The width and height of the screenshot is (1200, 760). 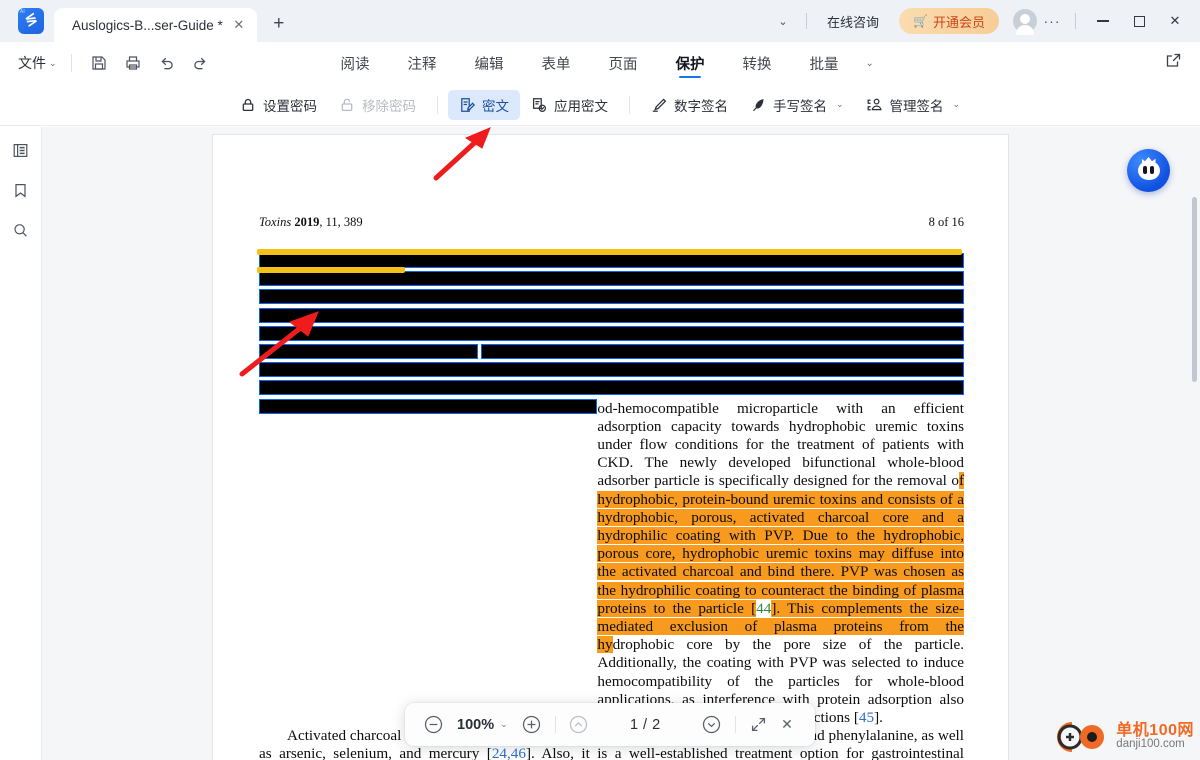 I want to click on para1-end: ]., so click(x=878, y=717).